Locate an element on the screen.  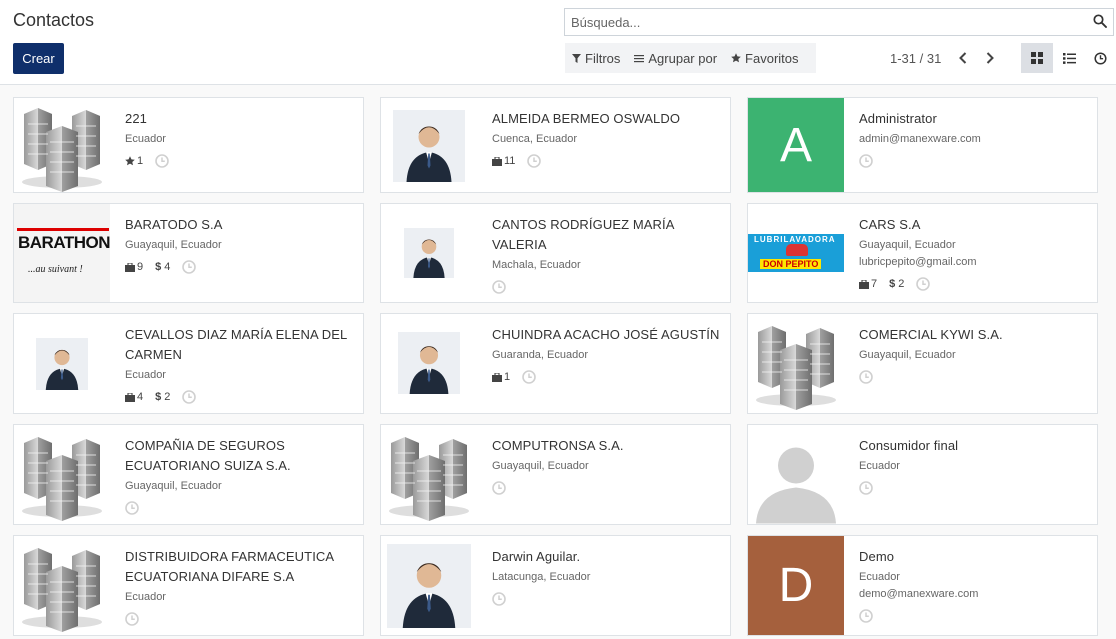
contact-card: COMPUTRONSA S.A. Guayaquil, Ecuador is located at coordinates (555, 474).